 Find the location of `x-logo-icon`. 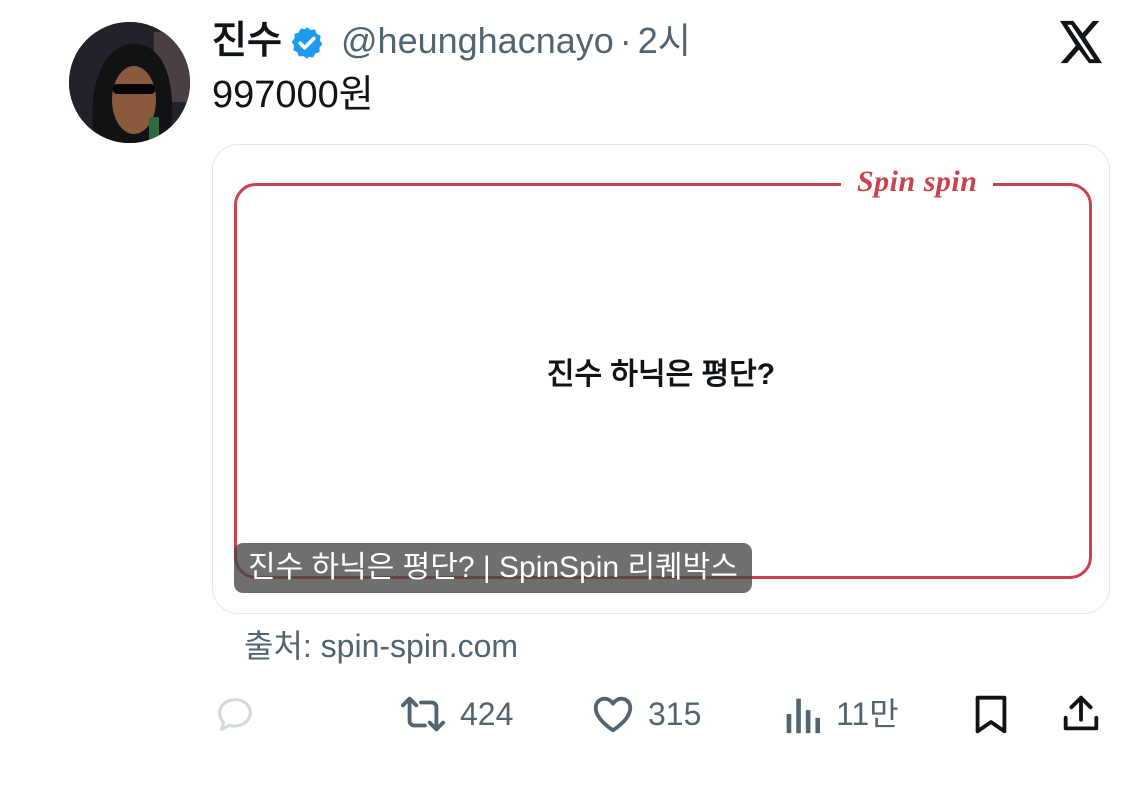

x-logo-icon is located at coordinates (1081, 42).